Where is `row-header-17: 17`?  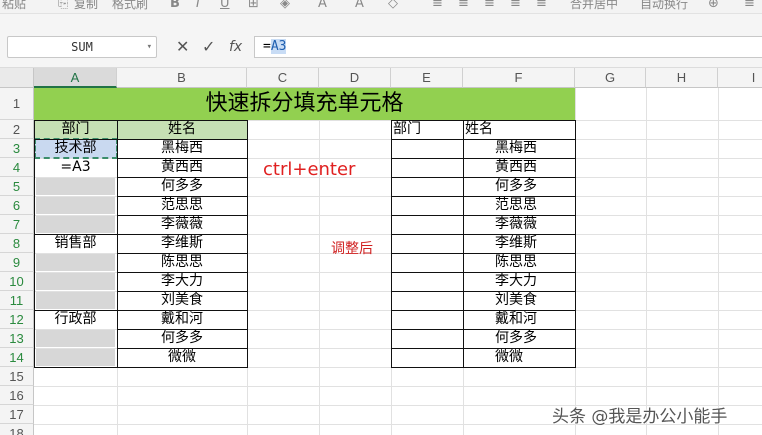 row-header-17: 17 is located at coordinates (17, 414).